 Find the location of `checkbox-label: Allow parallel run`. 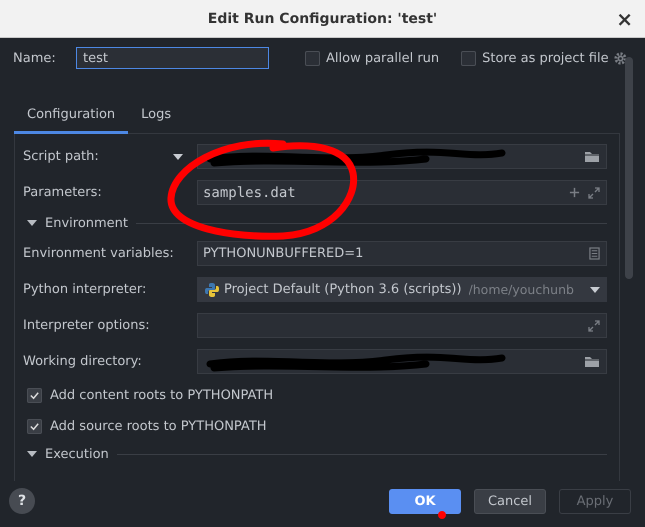

checkbox-label: Allow parallel run is located at coordinates (383, 58).